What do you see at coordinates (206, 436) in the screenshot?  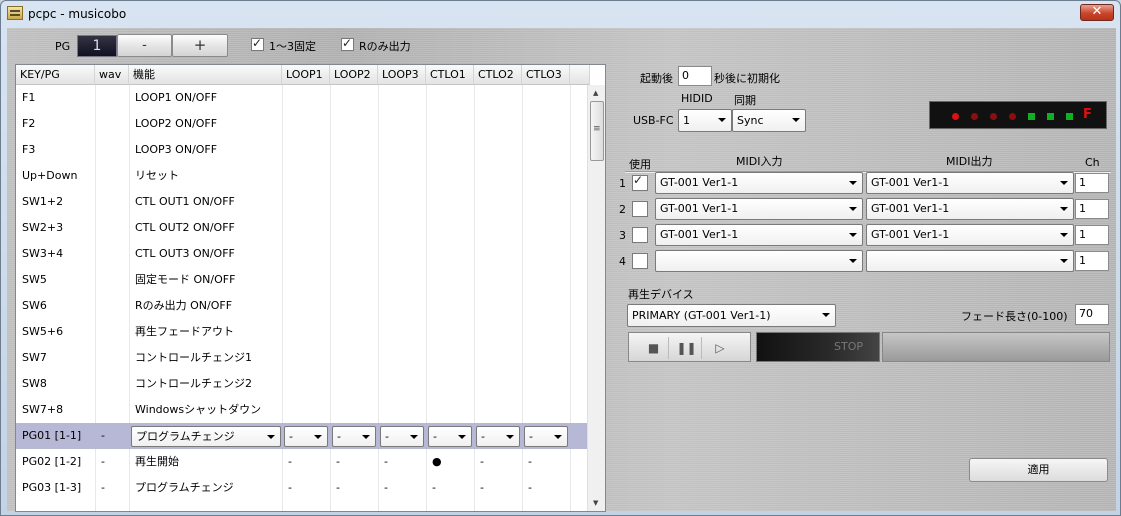 I see `function-select: プログラムチェンジ` at bounding box center [206, 436].